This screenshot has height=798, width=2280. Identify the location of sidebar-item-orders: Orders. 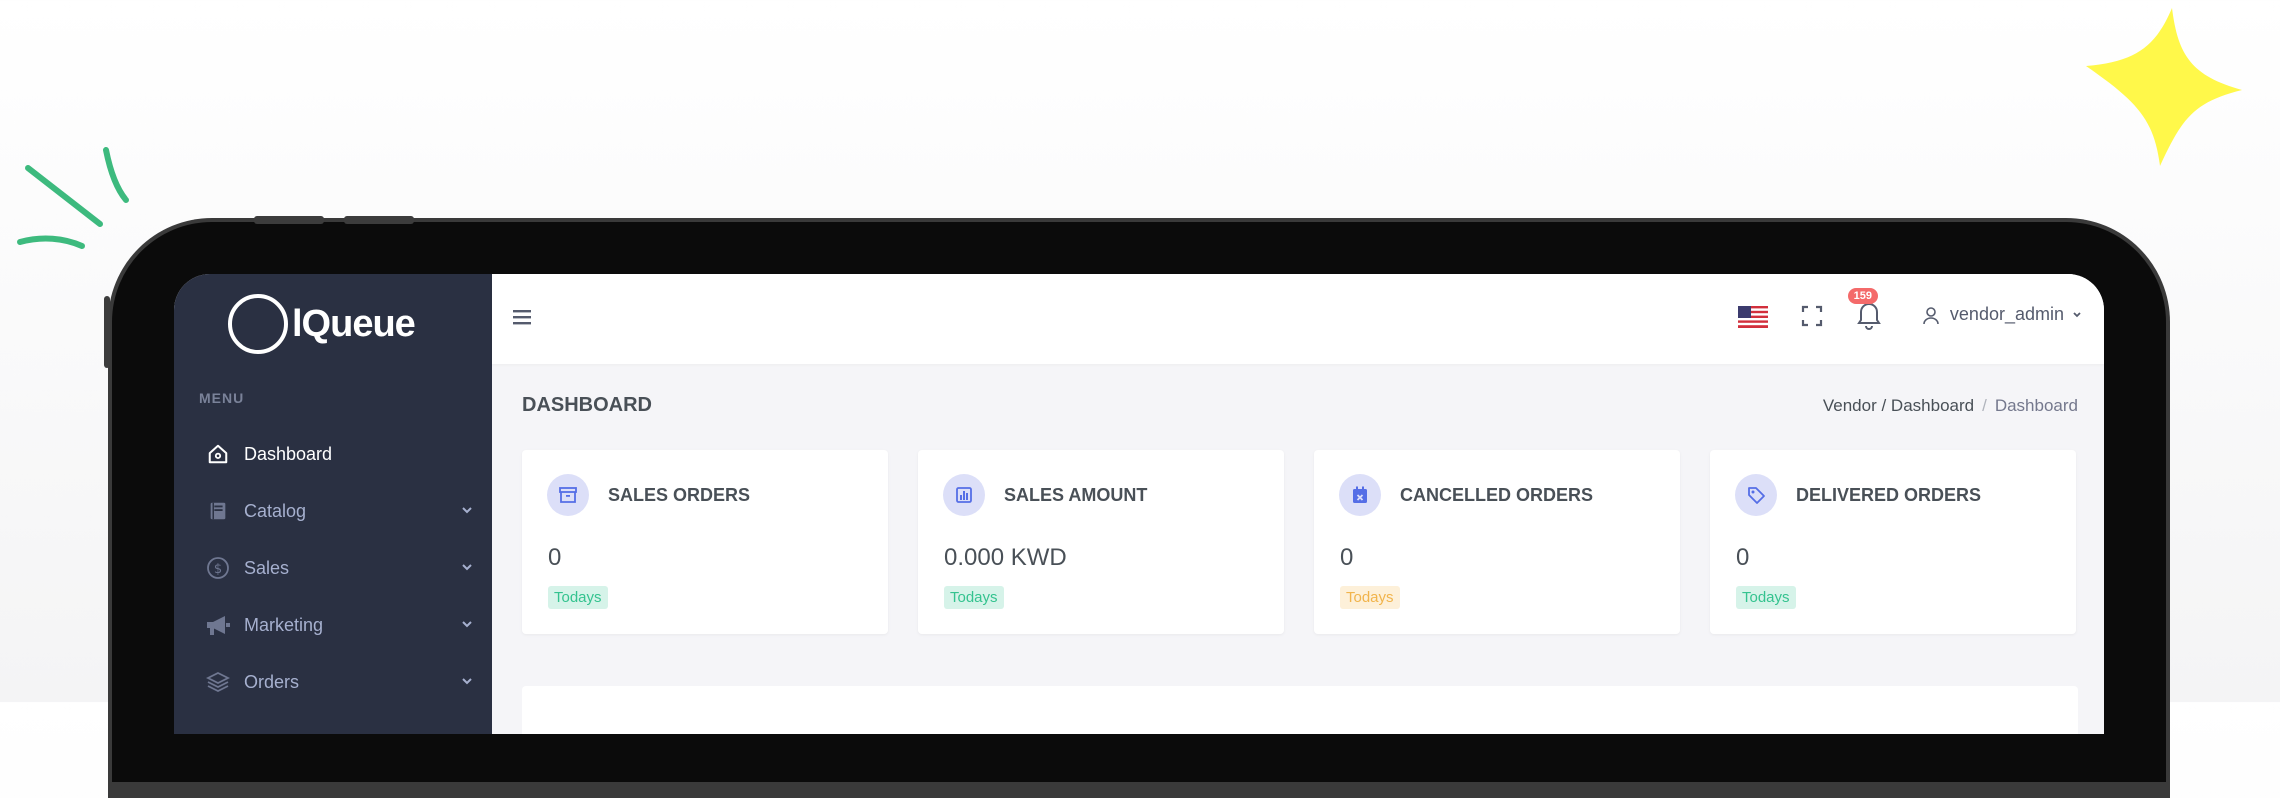
(339, 682).